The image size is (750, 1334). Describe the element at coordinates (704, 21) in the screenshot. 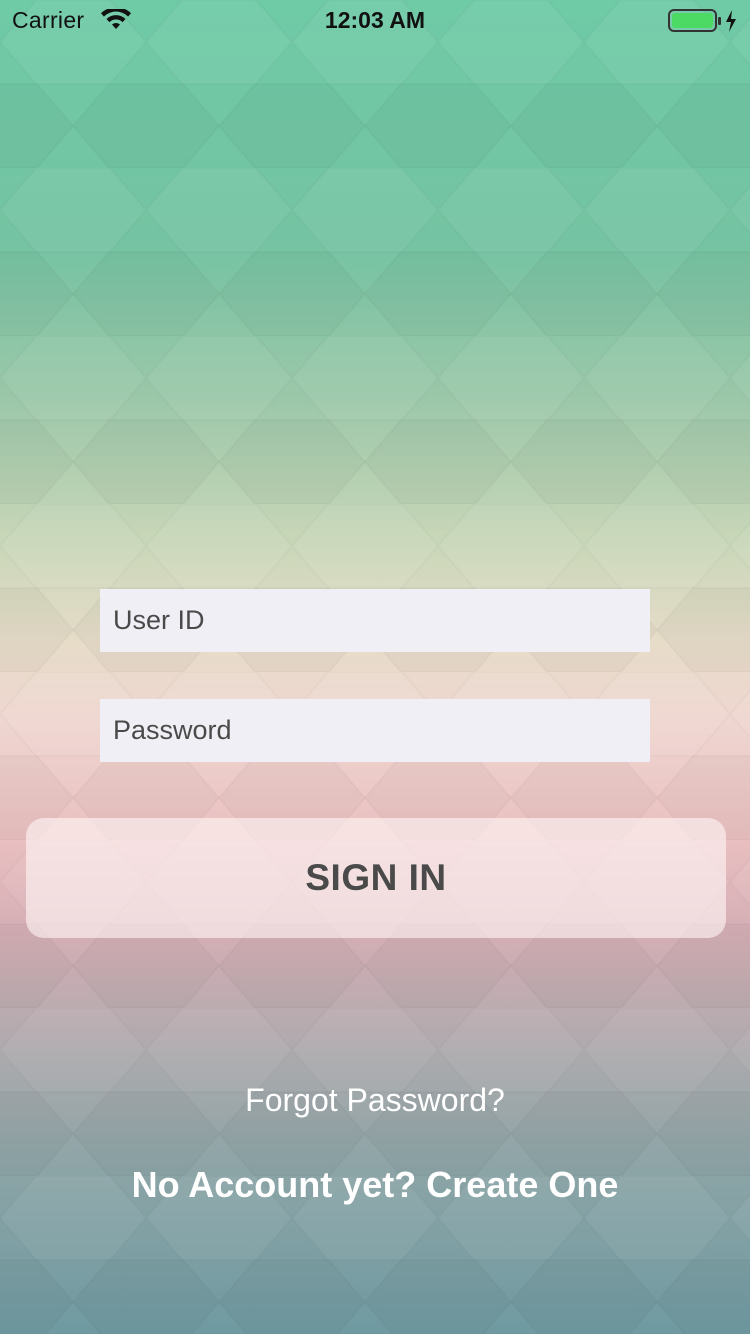

I see `battery-charging-icon` at that location.